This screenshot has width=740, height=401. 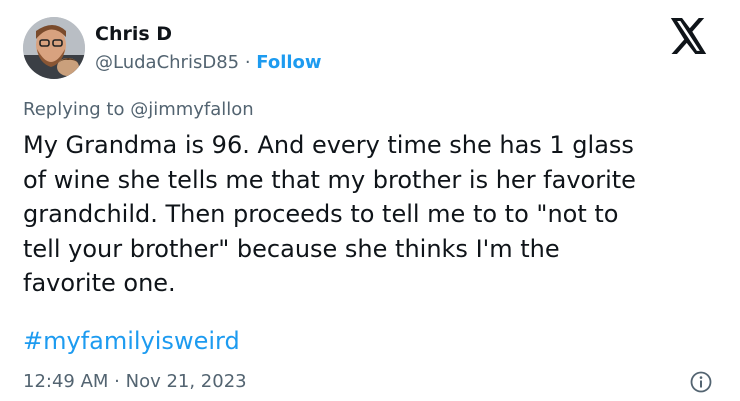 What do you see at coordinates (288, 62) in the screenshot?
I see `follow-button: Follow` at bounding box center [288, 62].